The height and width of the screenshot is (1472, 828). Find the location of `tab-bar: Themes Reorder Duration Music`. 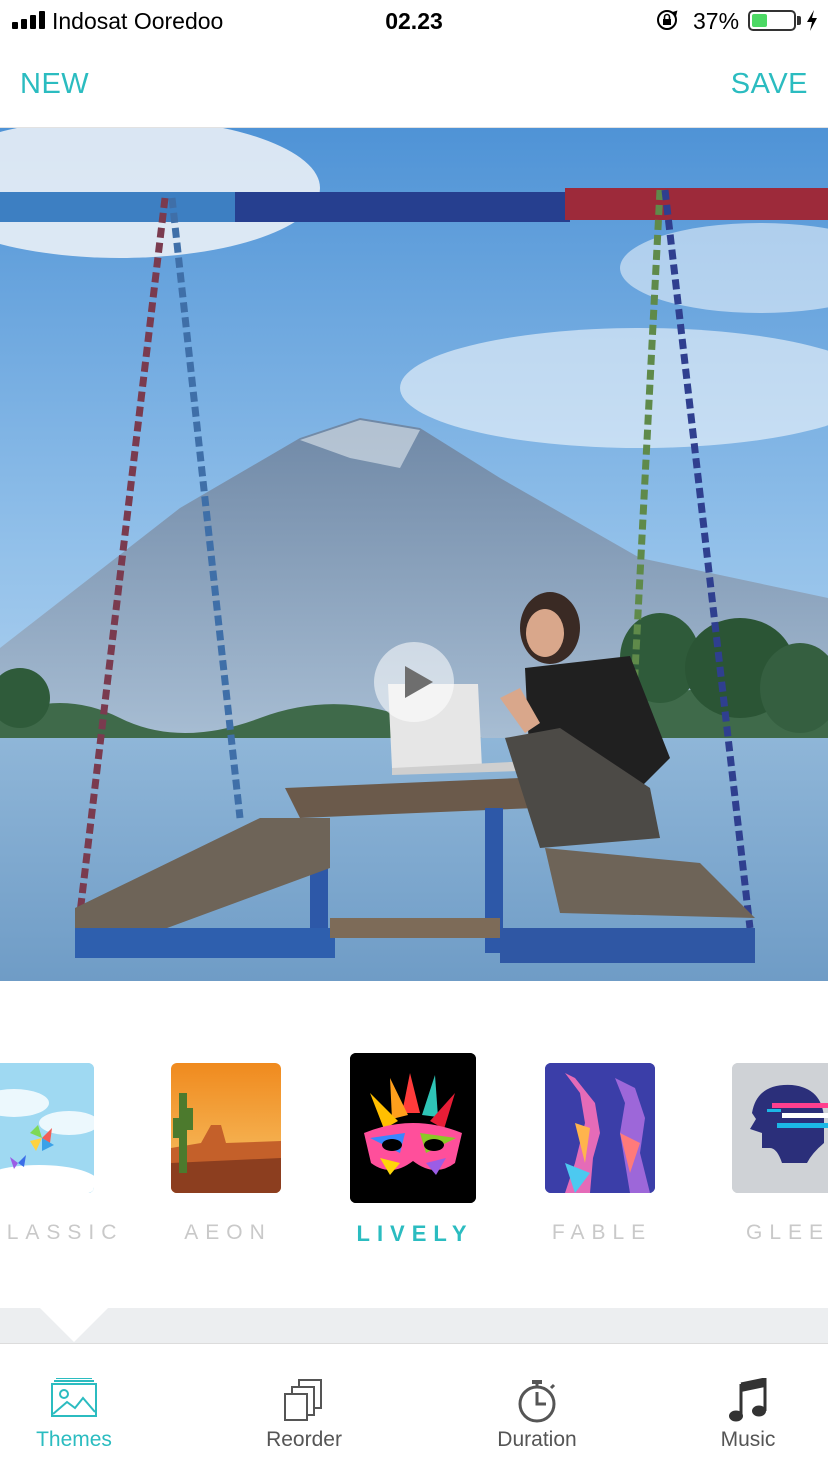

tab-bar: Themes Reorder Duration Music is located at coordinates (414, 1407).